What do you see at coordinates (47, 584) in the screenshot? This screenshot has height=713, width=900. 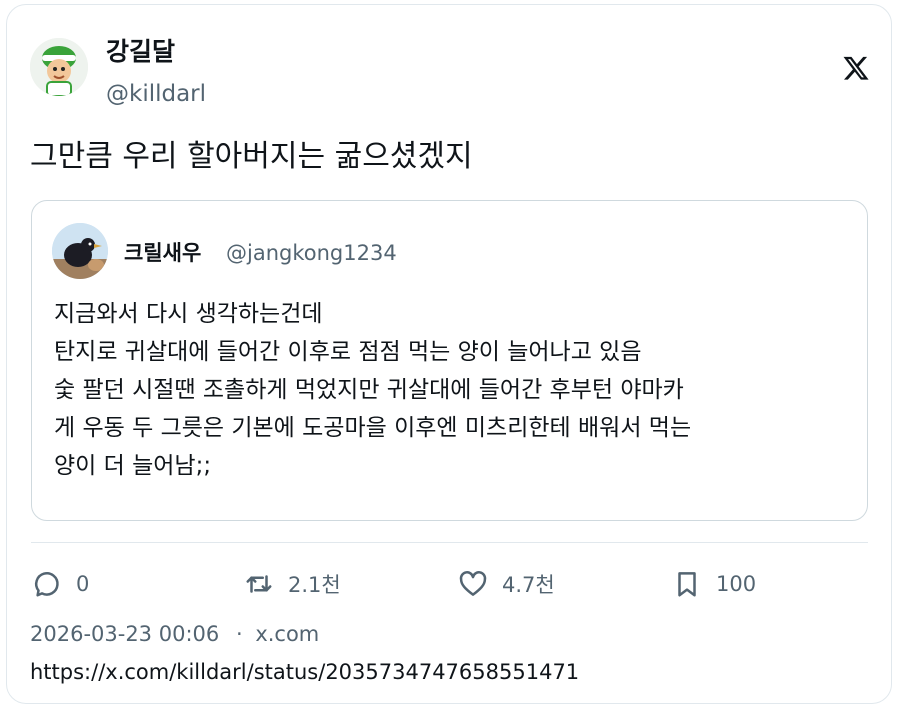 I see `reply-icon` at bounding box center [47, 584].